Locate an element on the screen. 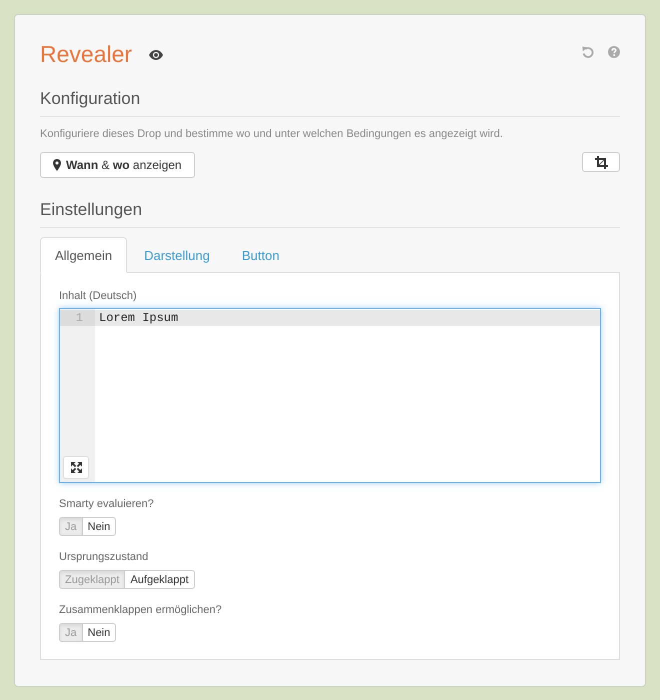 The image size is (660, 700). section-heading: Einstellungen is located at coordinates (330, 214).